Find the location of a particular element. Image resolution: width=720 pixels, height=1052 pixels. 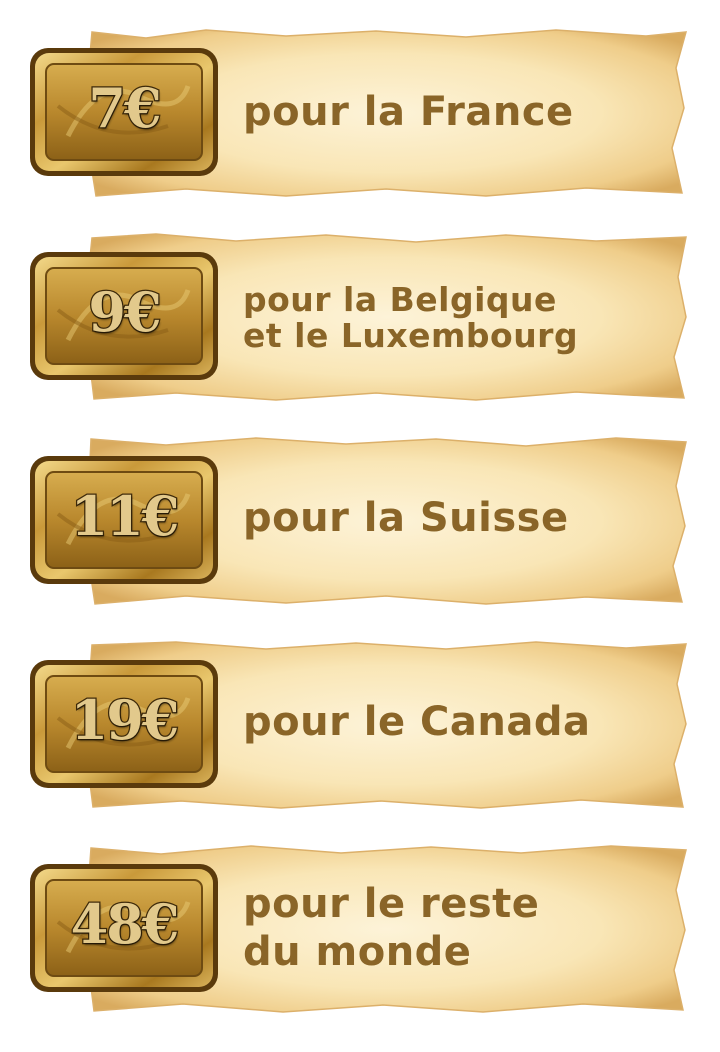

price-label: 7€ is located at coordinates (125, 108).